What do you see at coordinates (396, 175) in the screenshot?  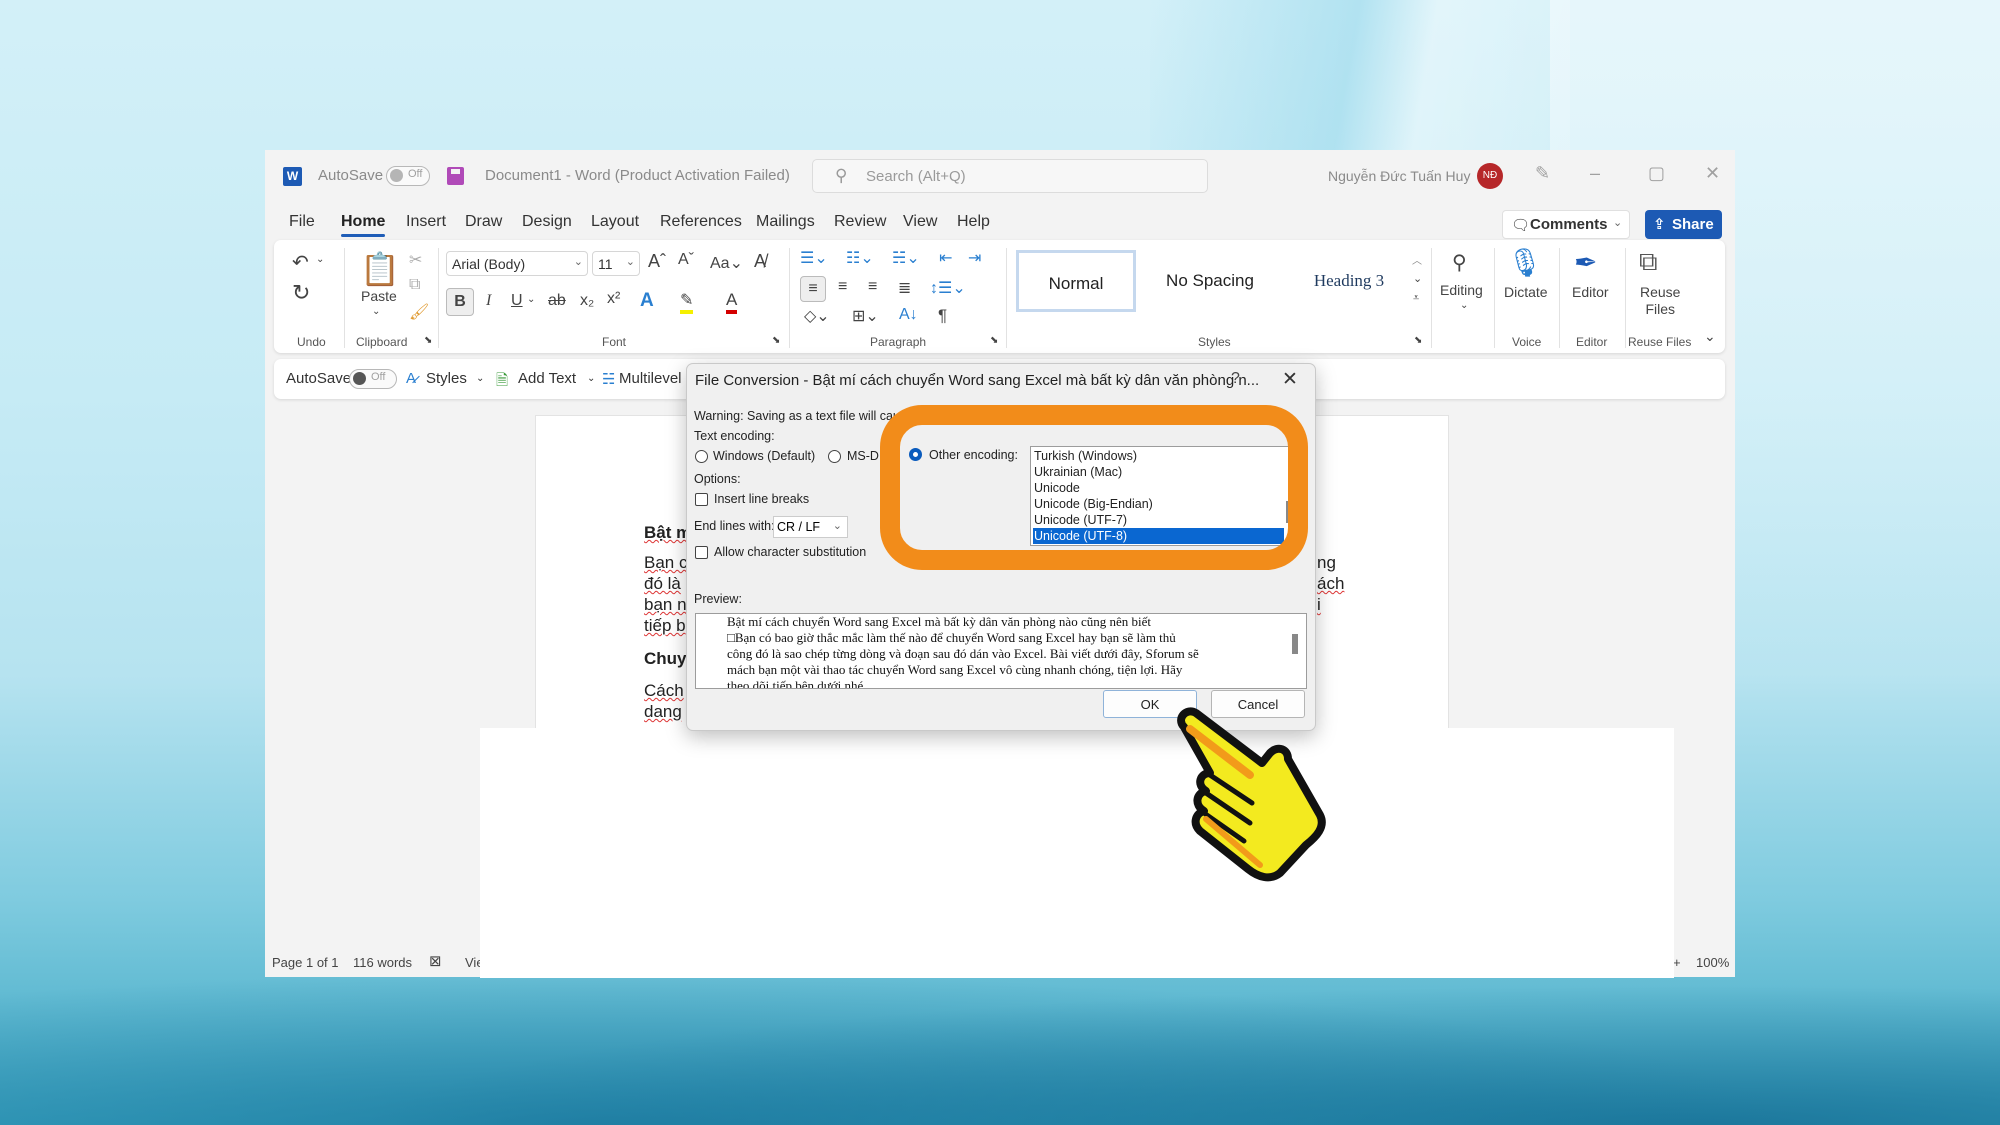 I see `toggle-knob` at bounding box center [396, 175].